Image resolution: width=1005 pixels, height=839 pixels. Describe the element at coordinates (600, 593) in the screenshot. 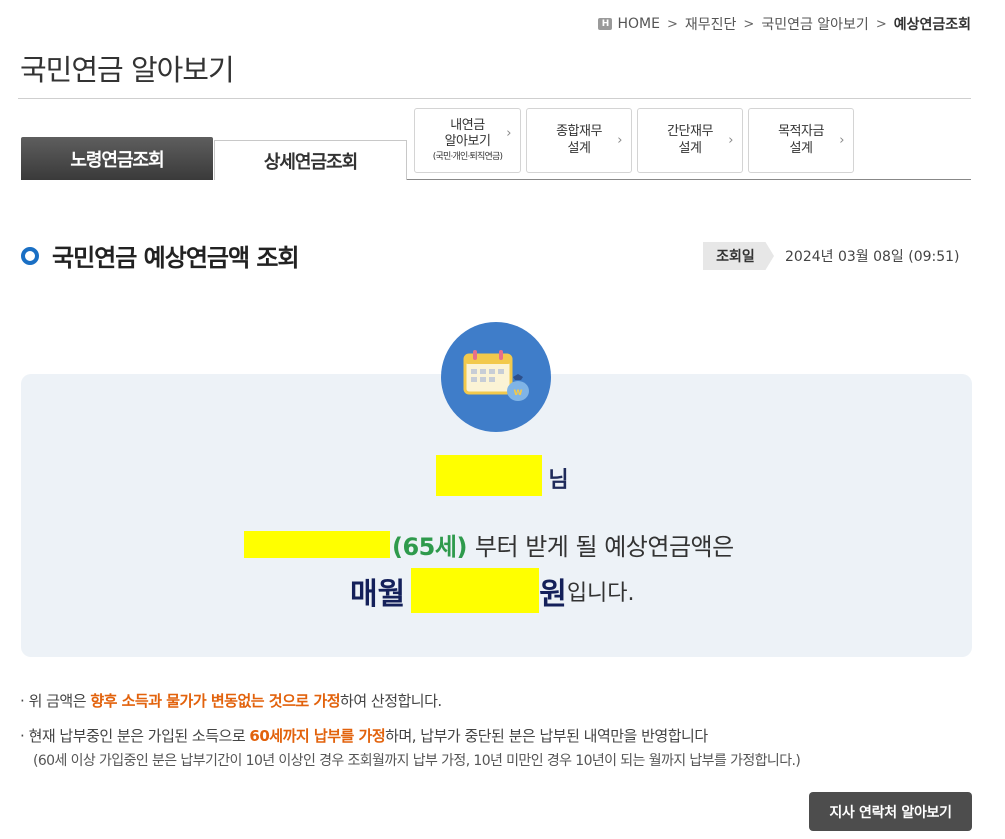

I see `amount-ending: 입니다.` at that location.